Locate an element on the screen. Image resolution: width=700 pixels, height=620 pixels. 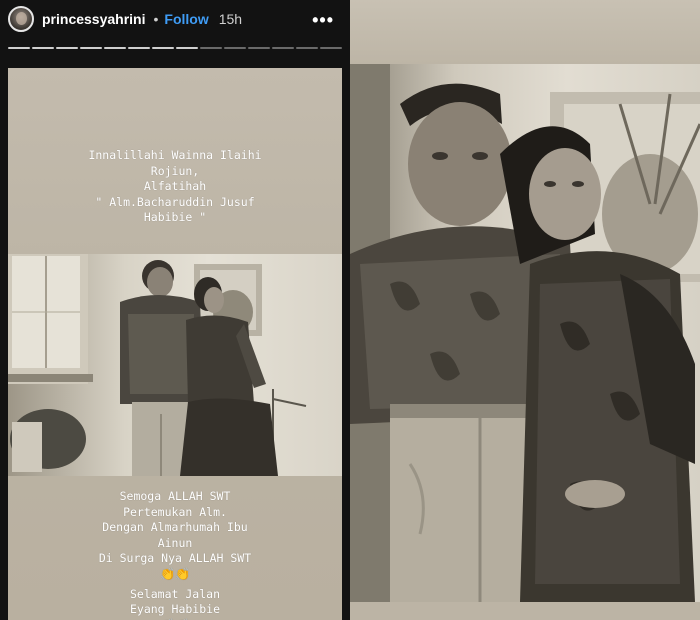
clapping-hands-emoji: 👏👏 is located at coordinates (175, 573).